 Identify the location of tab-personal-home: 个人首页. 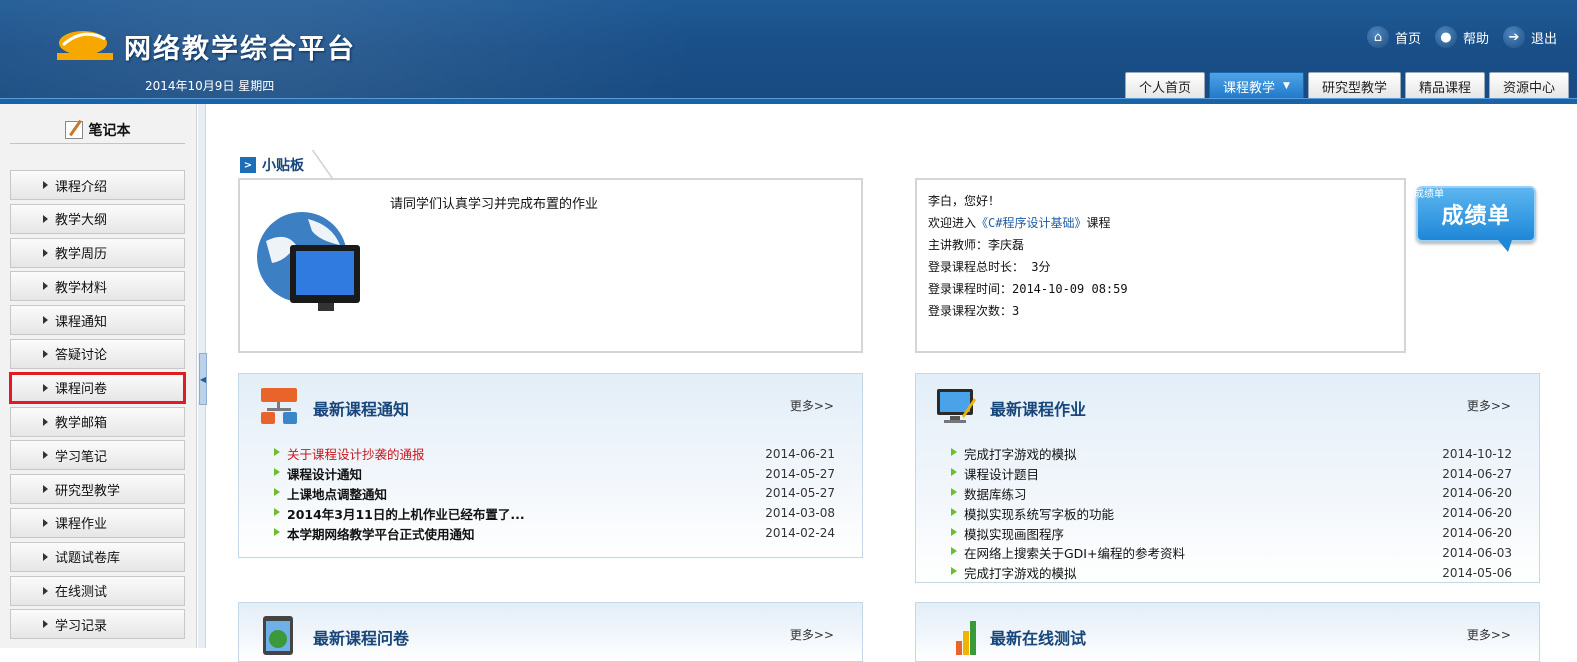
(1165, 85).